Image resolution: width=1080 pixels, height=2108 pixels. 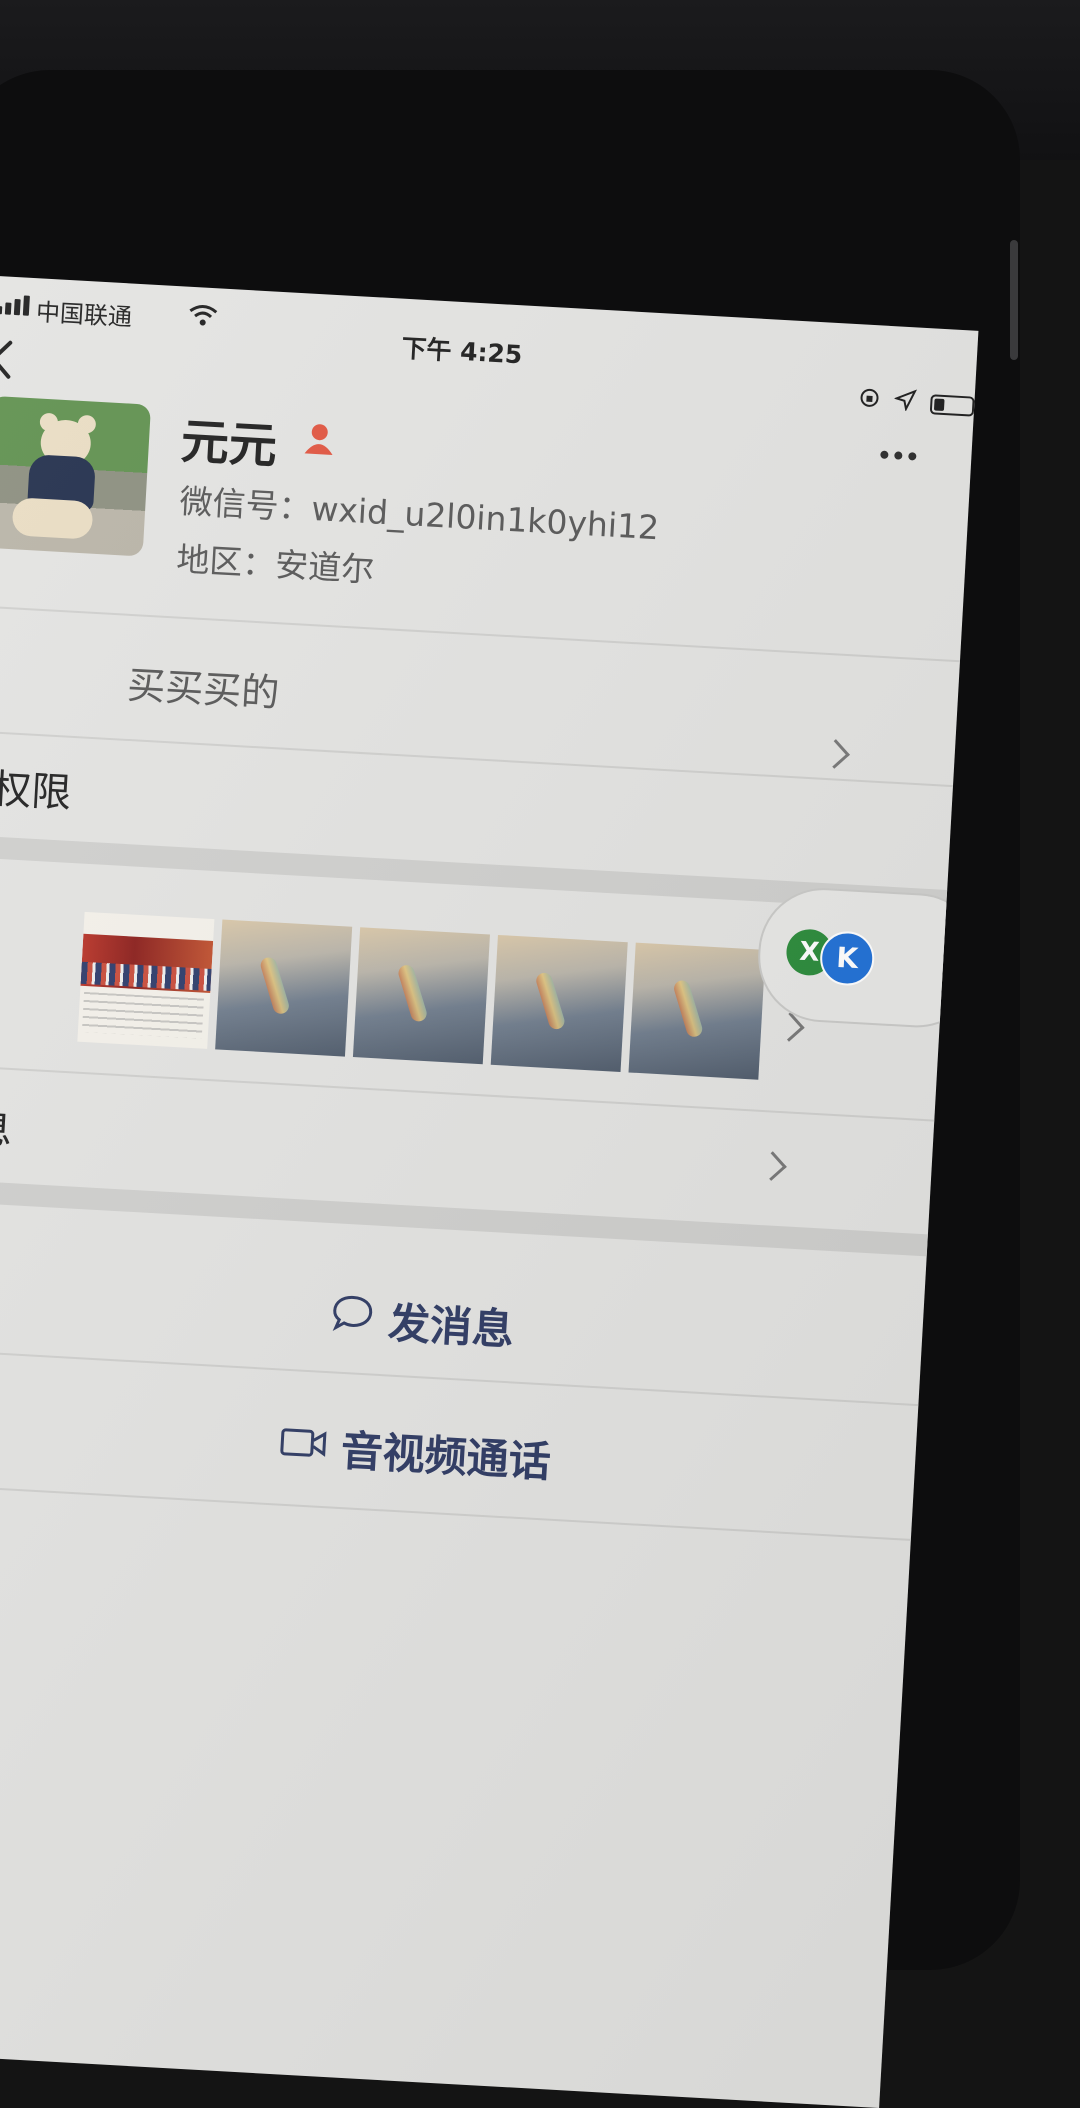 I want to click on more-options-button, so click(x=898, y=455).